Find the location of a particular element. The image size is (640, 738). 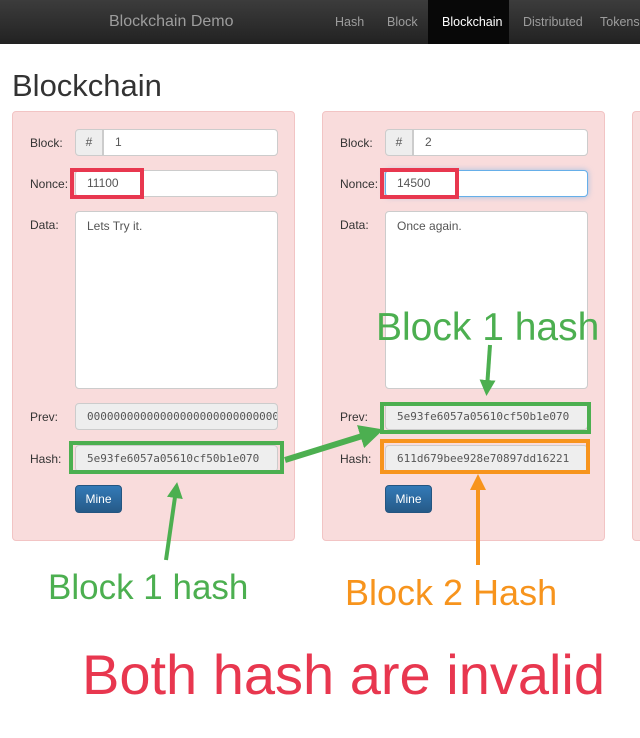

arrow-top-to-prev is located at coordinates (487, 370).